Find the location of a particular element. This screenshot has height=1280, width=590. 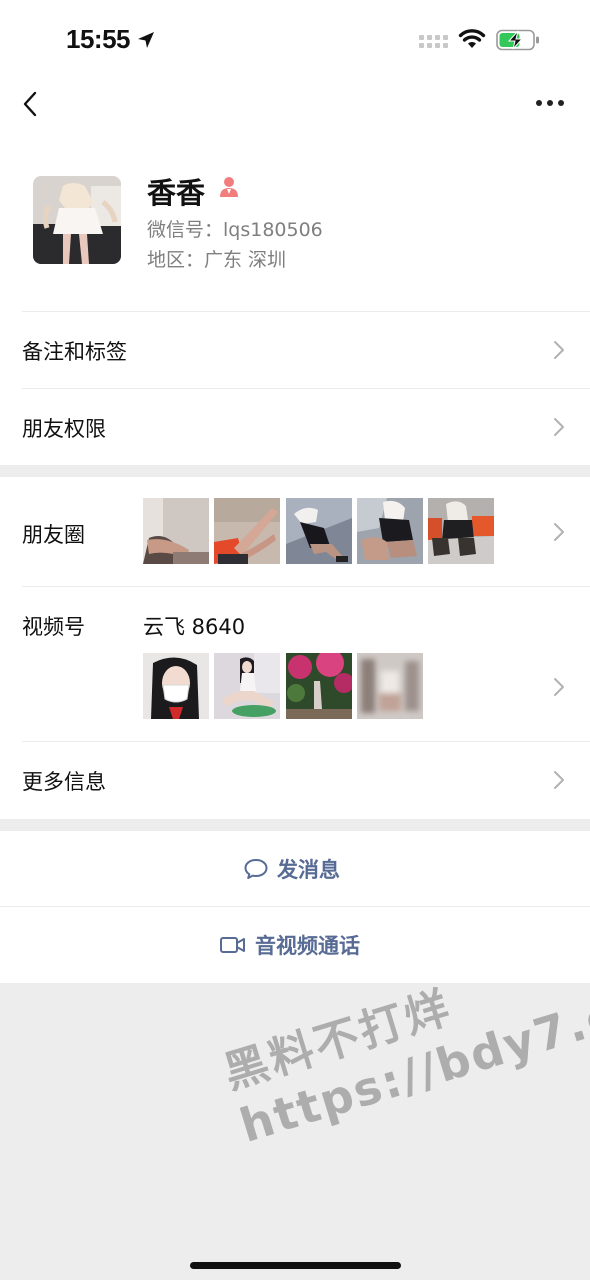

moments-label: 朋友圈 is located at coordinates (53, 535).